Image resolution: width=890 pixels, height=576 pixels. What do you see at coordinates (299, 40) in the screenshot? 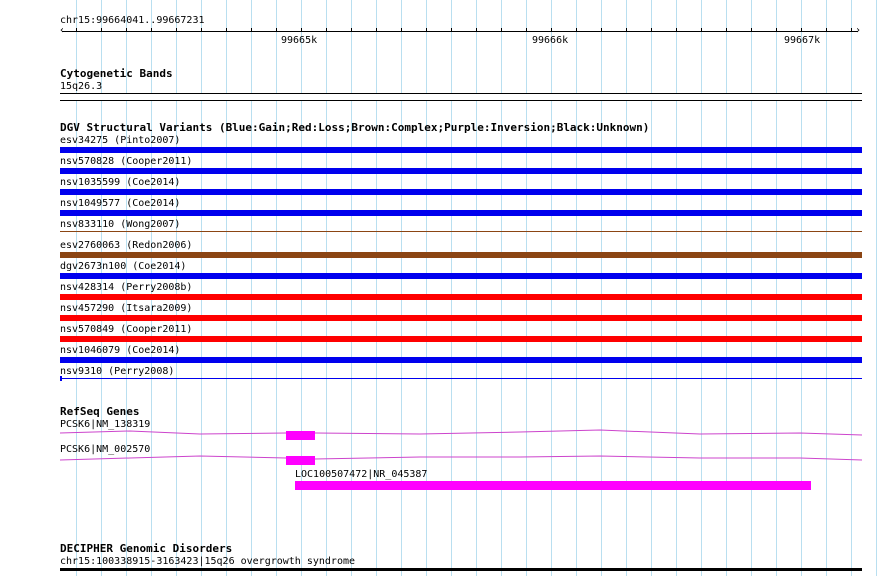
I see `ruler-tick-label: 99665k` at bounding box center [299, 40].